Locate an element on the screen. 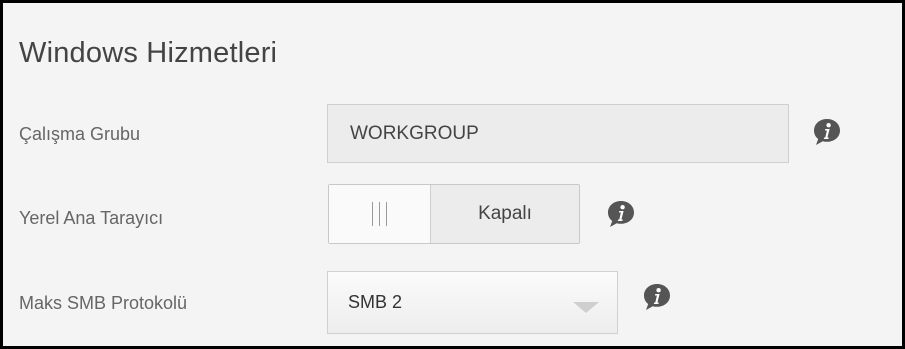 Image resolution: width=905 pixels, height=349 pixels. workgroup-label: Çalışma Grubu is located at coordinates (80, 134).